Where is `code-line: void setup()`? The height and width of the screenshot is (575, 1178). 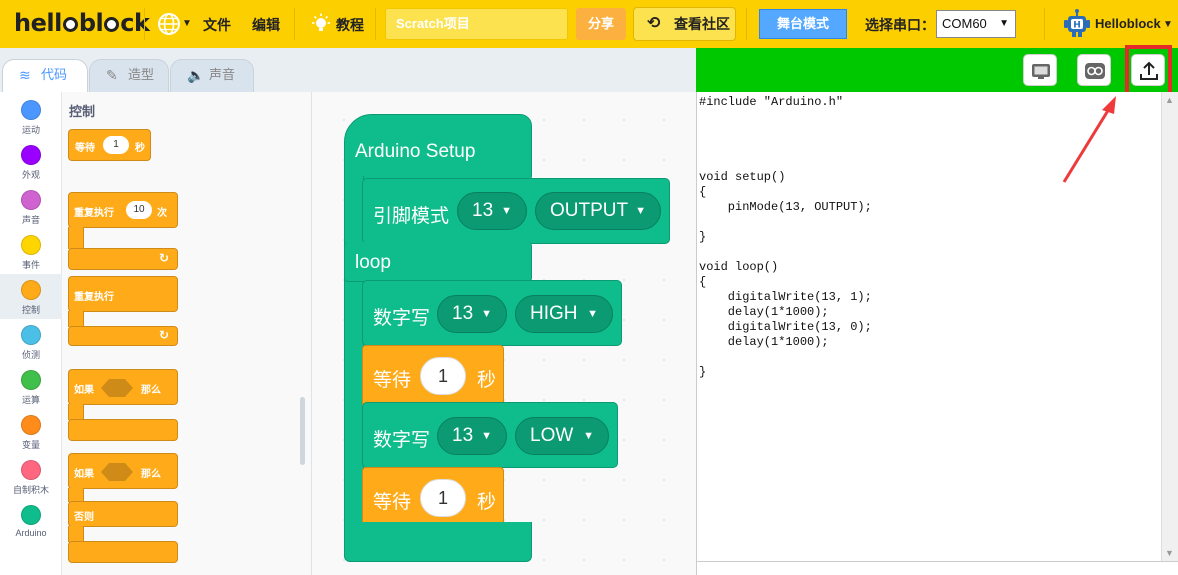
code-line: void setup() is located at coordinates (742, 177).